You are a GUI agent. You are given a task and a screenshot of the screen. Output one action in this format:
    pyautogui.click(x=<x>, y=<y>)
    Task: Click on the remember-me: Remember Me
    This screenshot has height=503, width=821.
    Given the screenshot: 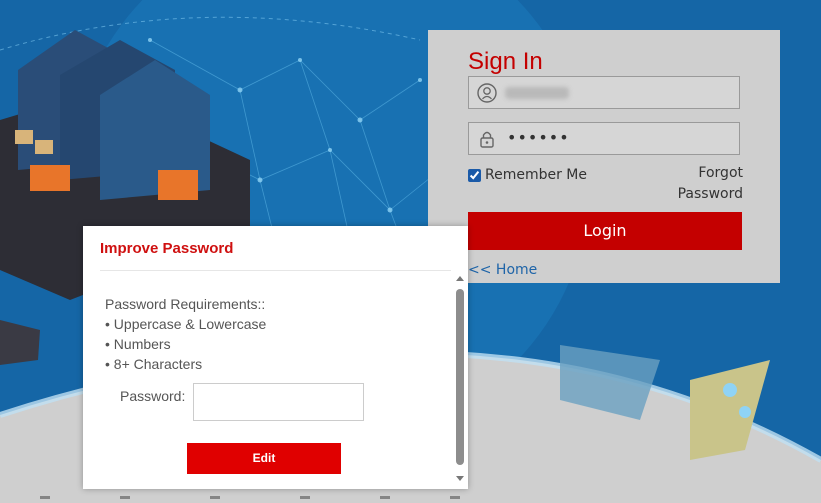 What is the action you would take?
    pyautogui.click(x=527, y=175)
    